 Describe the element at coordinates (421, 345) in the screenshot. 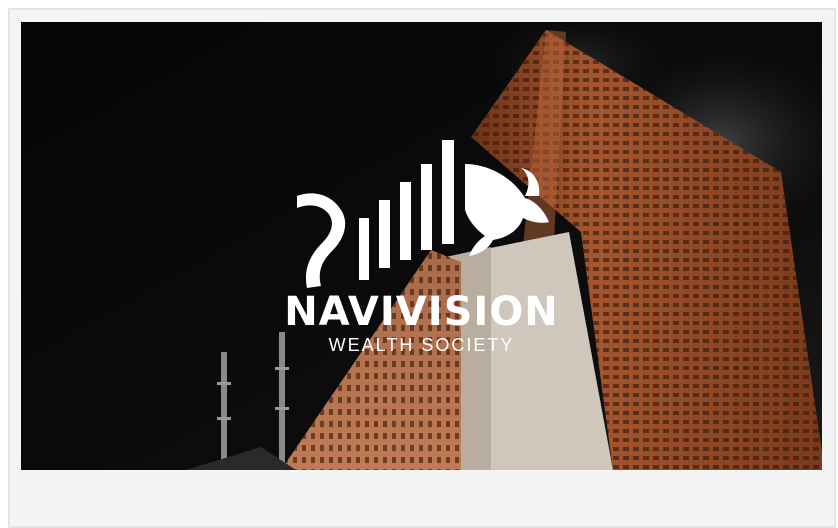

I see `brand-tagline: WEALTH SOCIETY` at that location.